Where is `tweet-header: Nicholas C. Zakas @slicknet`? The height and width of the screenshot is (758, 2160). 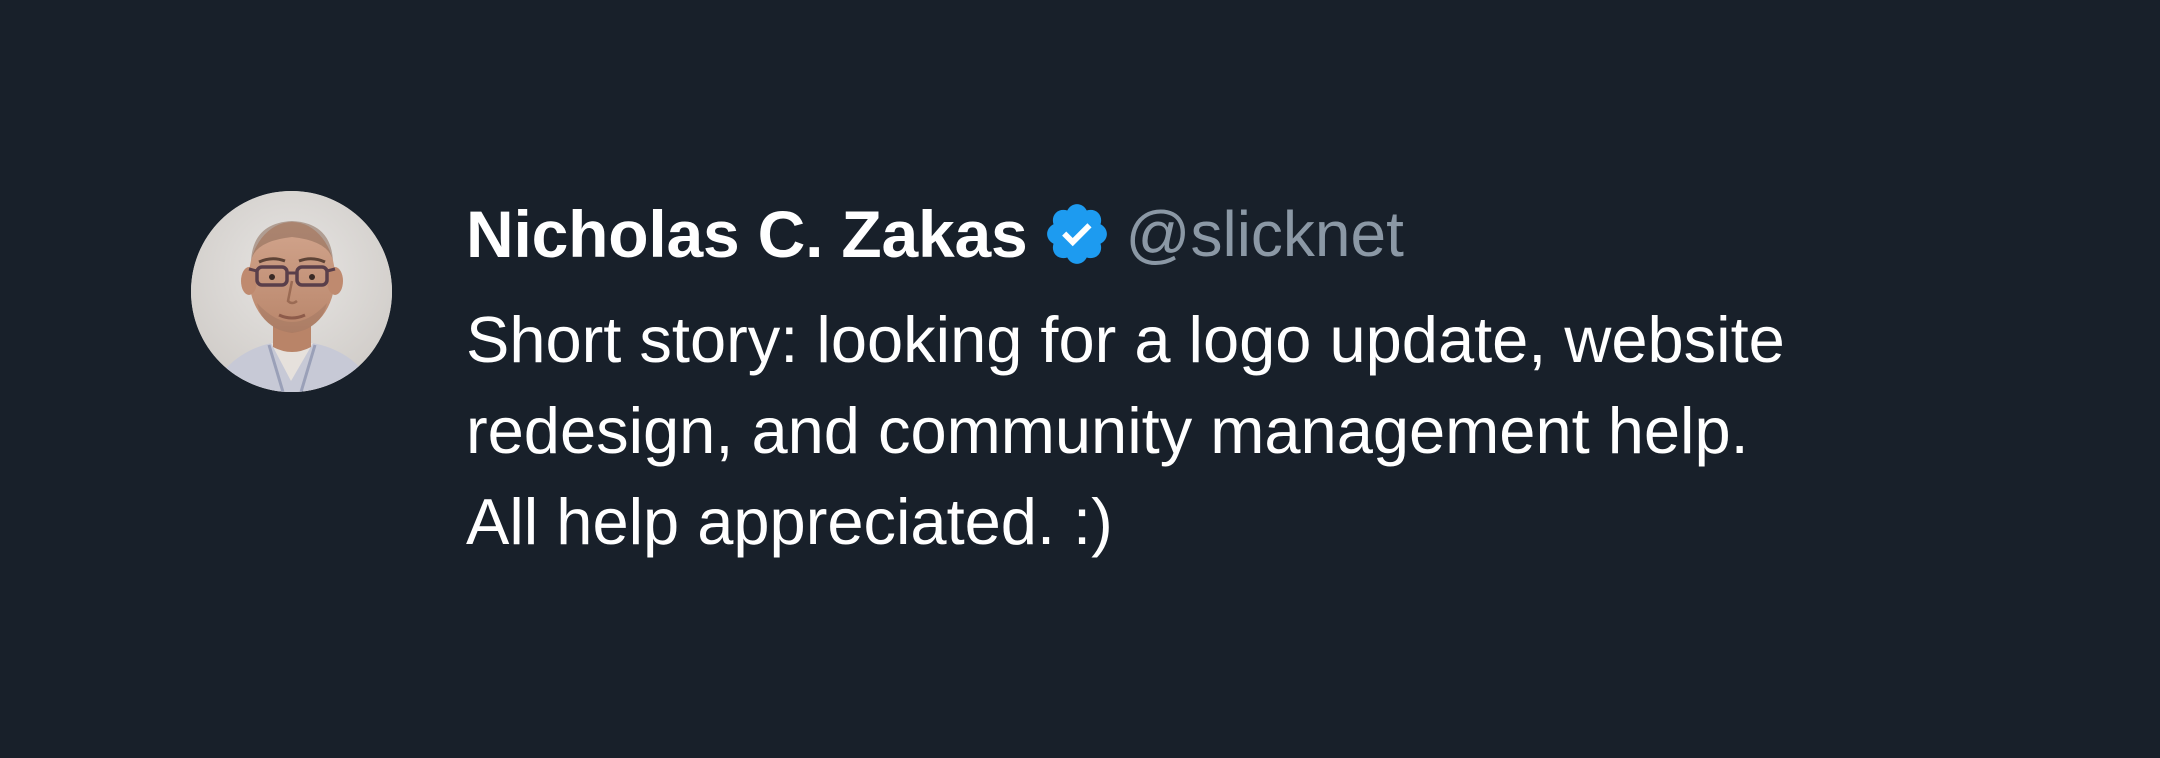
tweet-header: Nicholas C. Zakas @slicknet is located at coordinates (935, 234).